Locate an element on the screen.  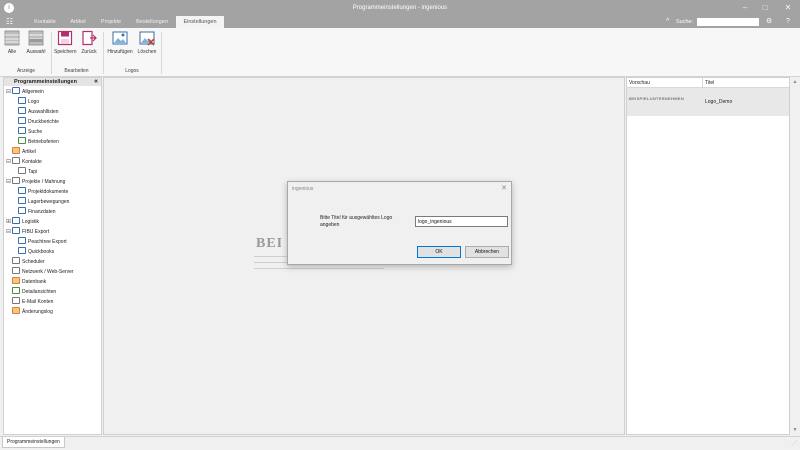
sidebar-item-label: Artikel is located at coordinates (29, 152).